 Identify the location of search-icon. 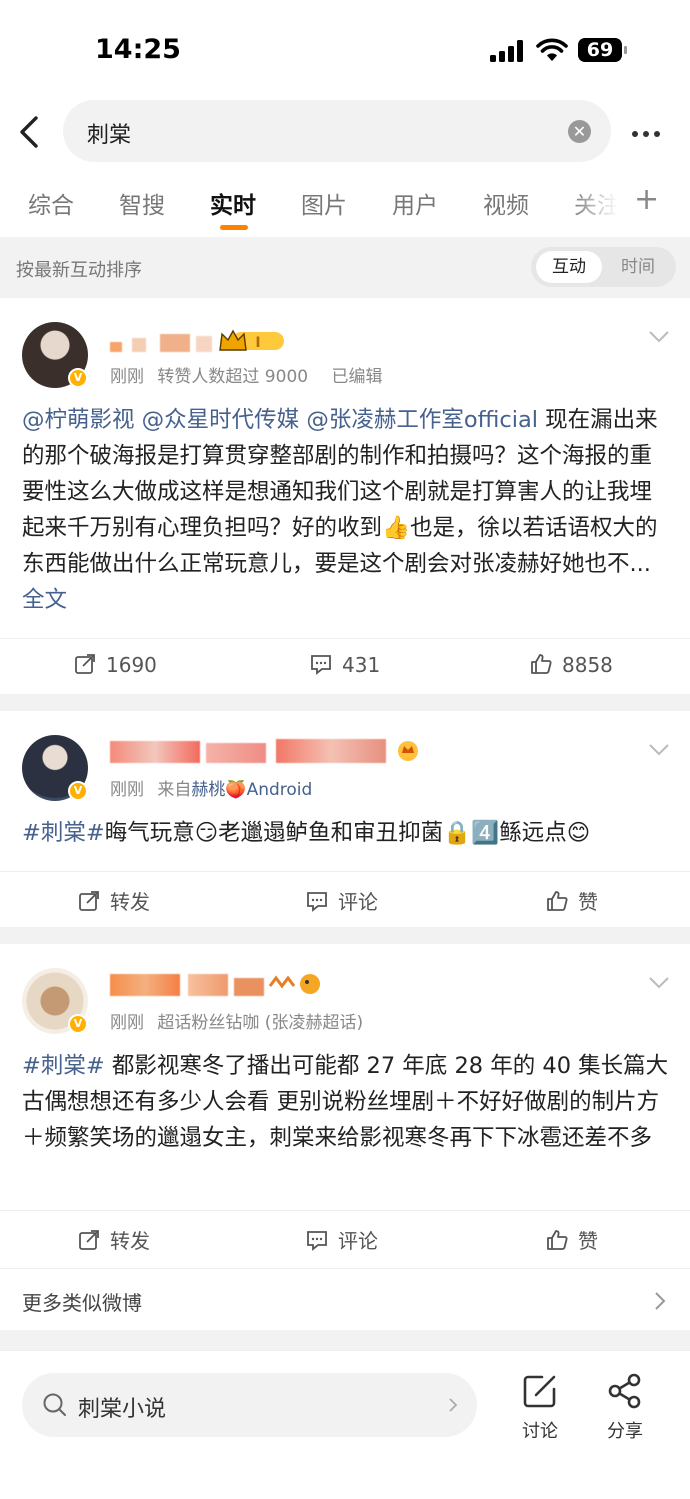
(54, 1404).